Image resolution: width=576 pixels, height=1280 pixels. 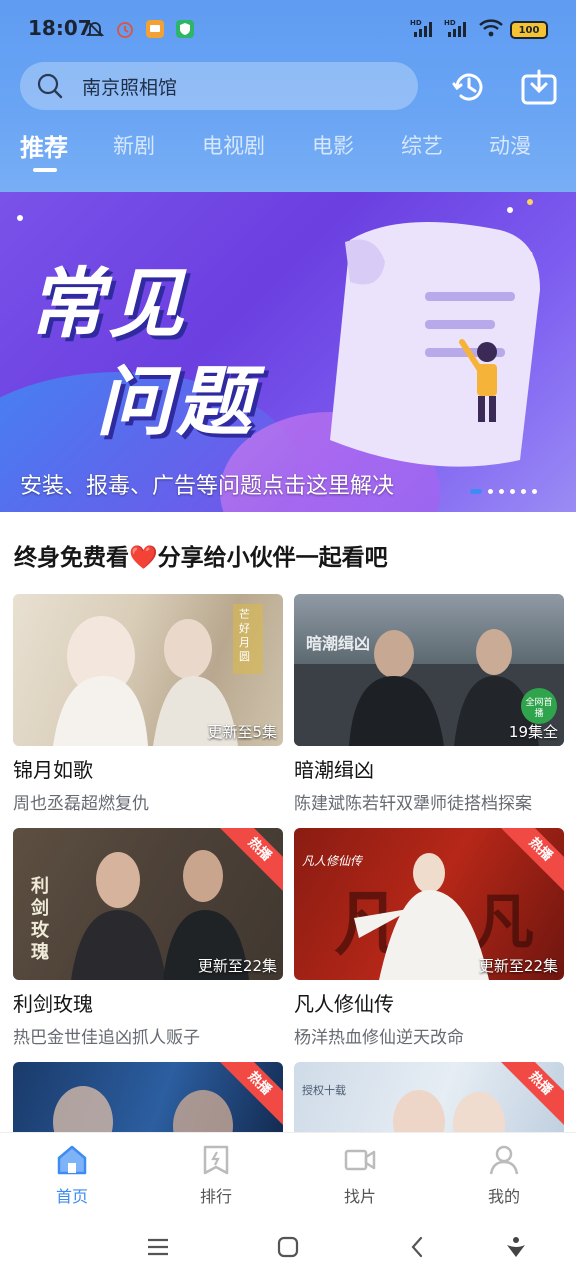 I want to click on poster-title-text: 授权十载, so click(x=324, y=1090).